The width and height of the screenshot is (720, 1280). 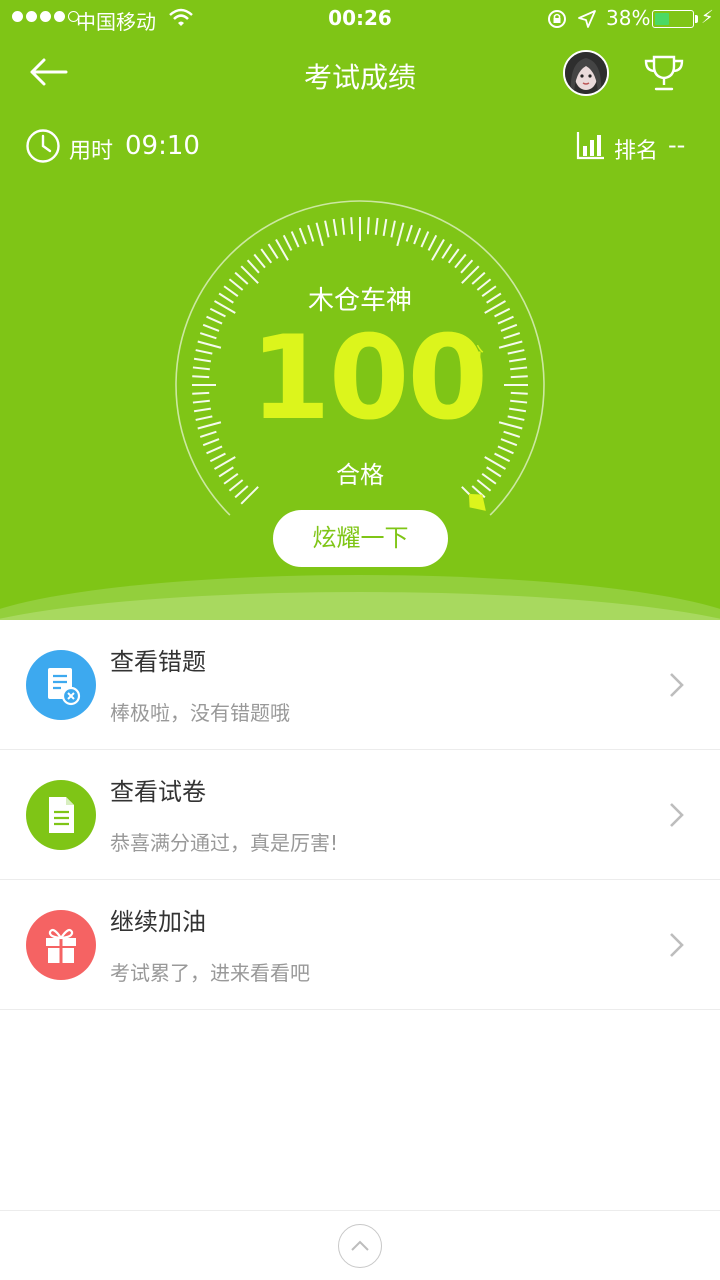 I want to click on scroll-up-button, so click(x=360, y=1246).